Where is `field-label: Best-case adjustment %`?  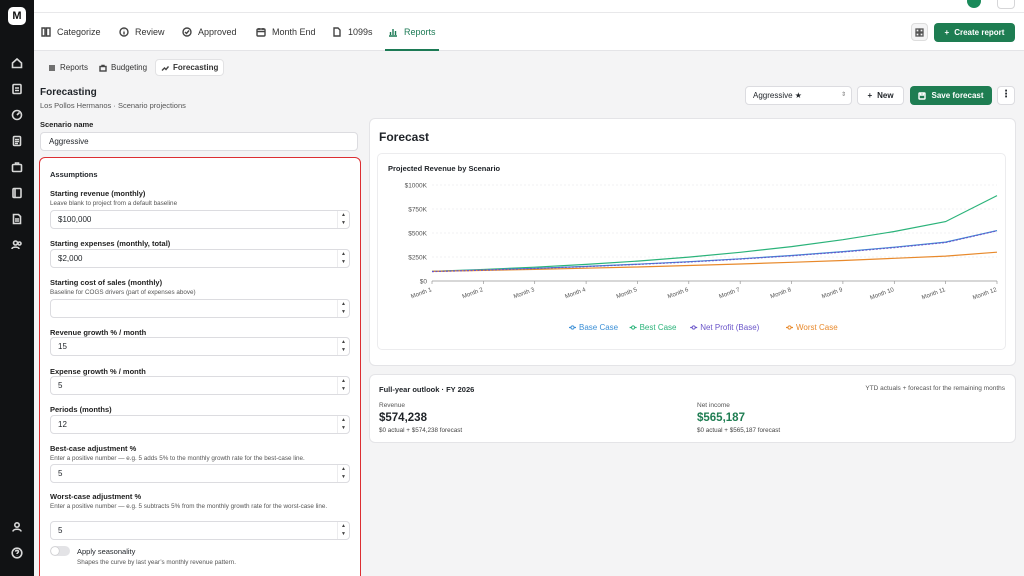 field-label: Best-case adjustment % is located at coordinates (93, 448).